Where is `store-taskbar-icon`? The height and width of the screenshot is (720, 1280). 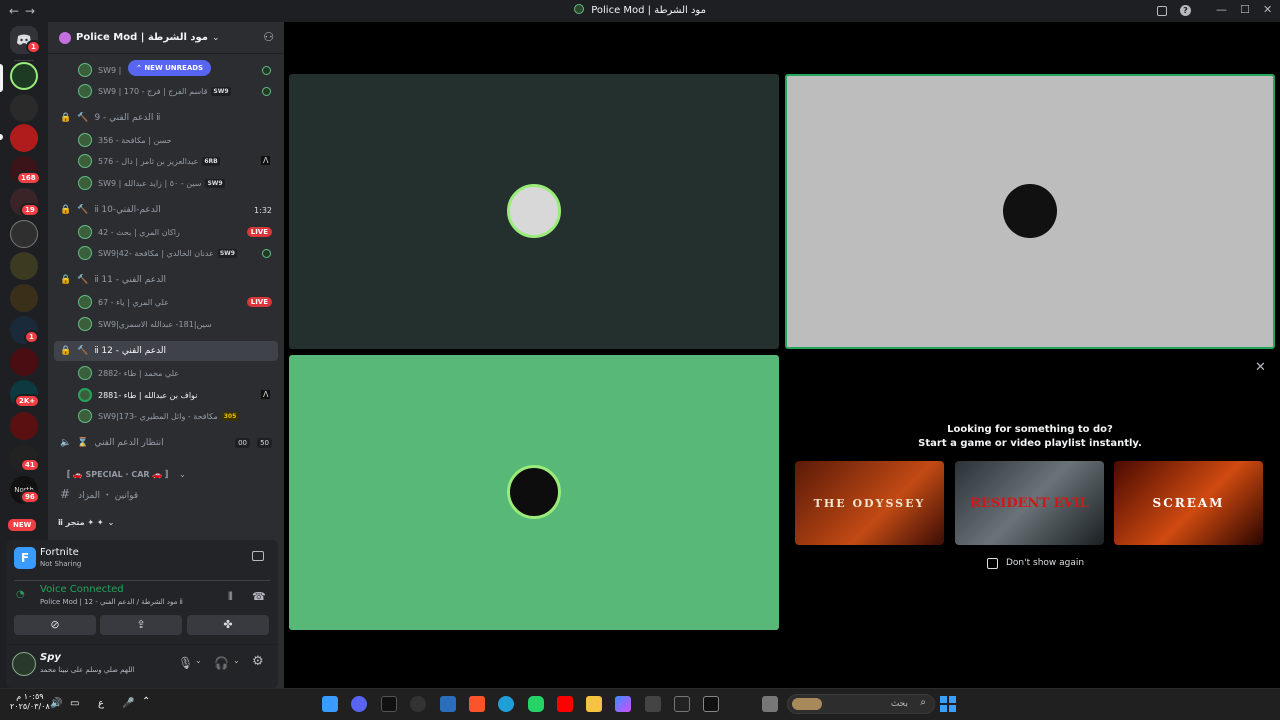 store-taskbar-icon is located at coordinates (653, 704).